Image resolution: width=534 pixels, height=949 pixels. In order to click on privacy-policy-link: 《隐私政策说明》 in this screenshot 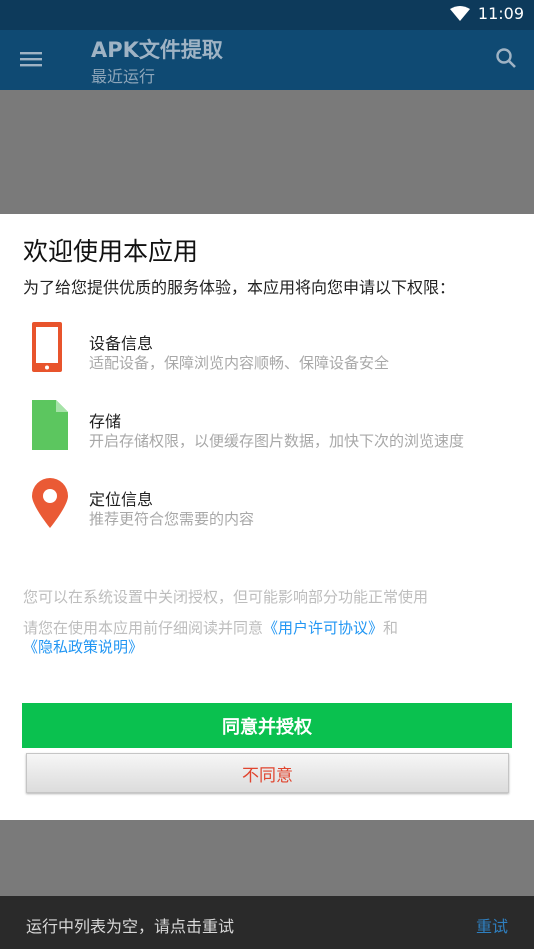, I will do `click(83, 647)`.